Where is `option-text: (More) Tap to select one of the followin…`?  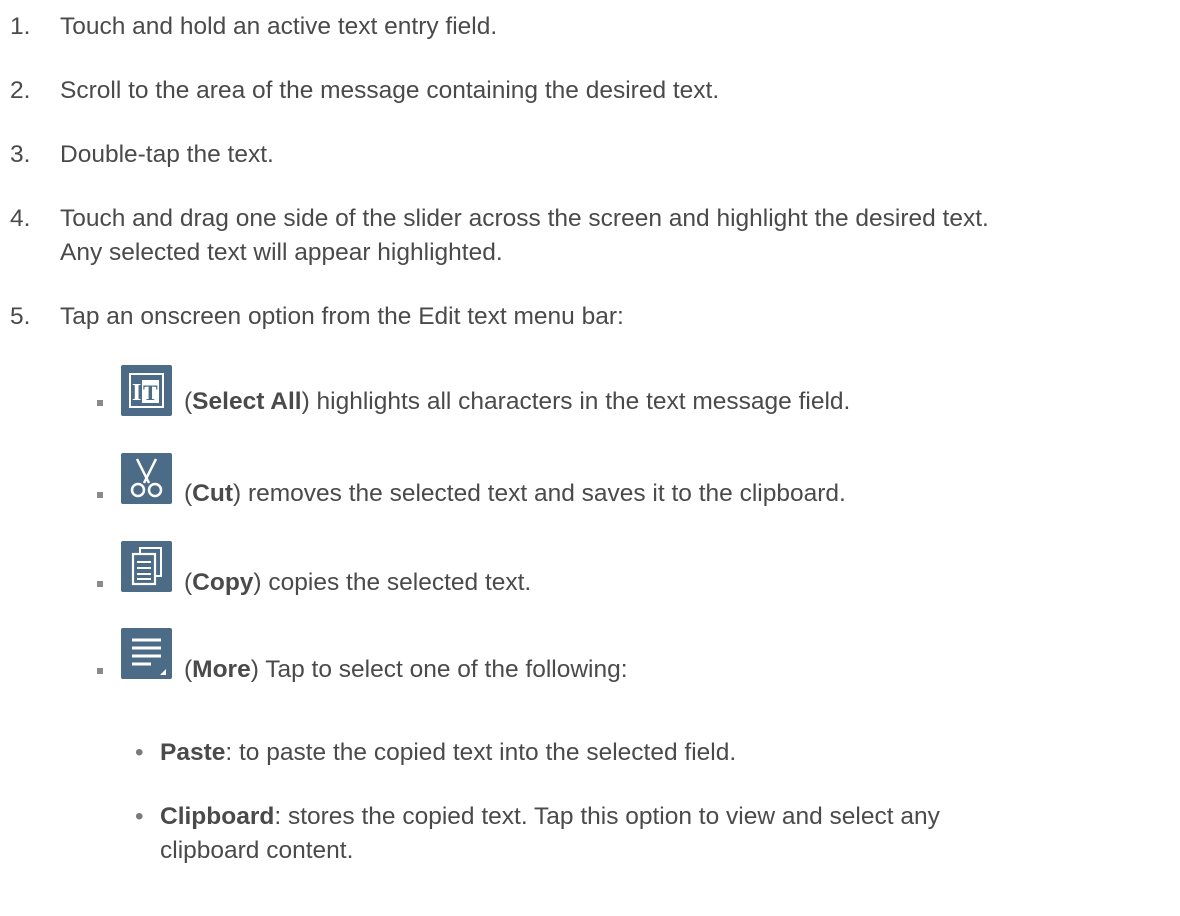 option-text: (More) Tap to select one of the followin… is located at coordinates (406, 669).